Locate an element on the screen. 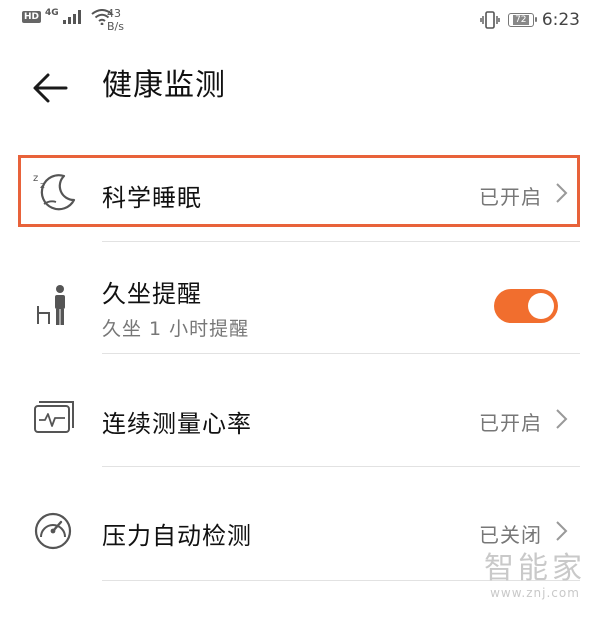 The image size is (600, 617). arrow-left-icon is located at coordinates (50, 88).